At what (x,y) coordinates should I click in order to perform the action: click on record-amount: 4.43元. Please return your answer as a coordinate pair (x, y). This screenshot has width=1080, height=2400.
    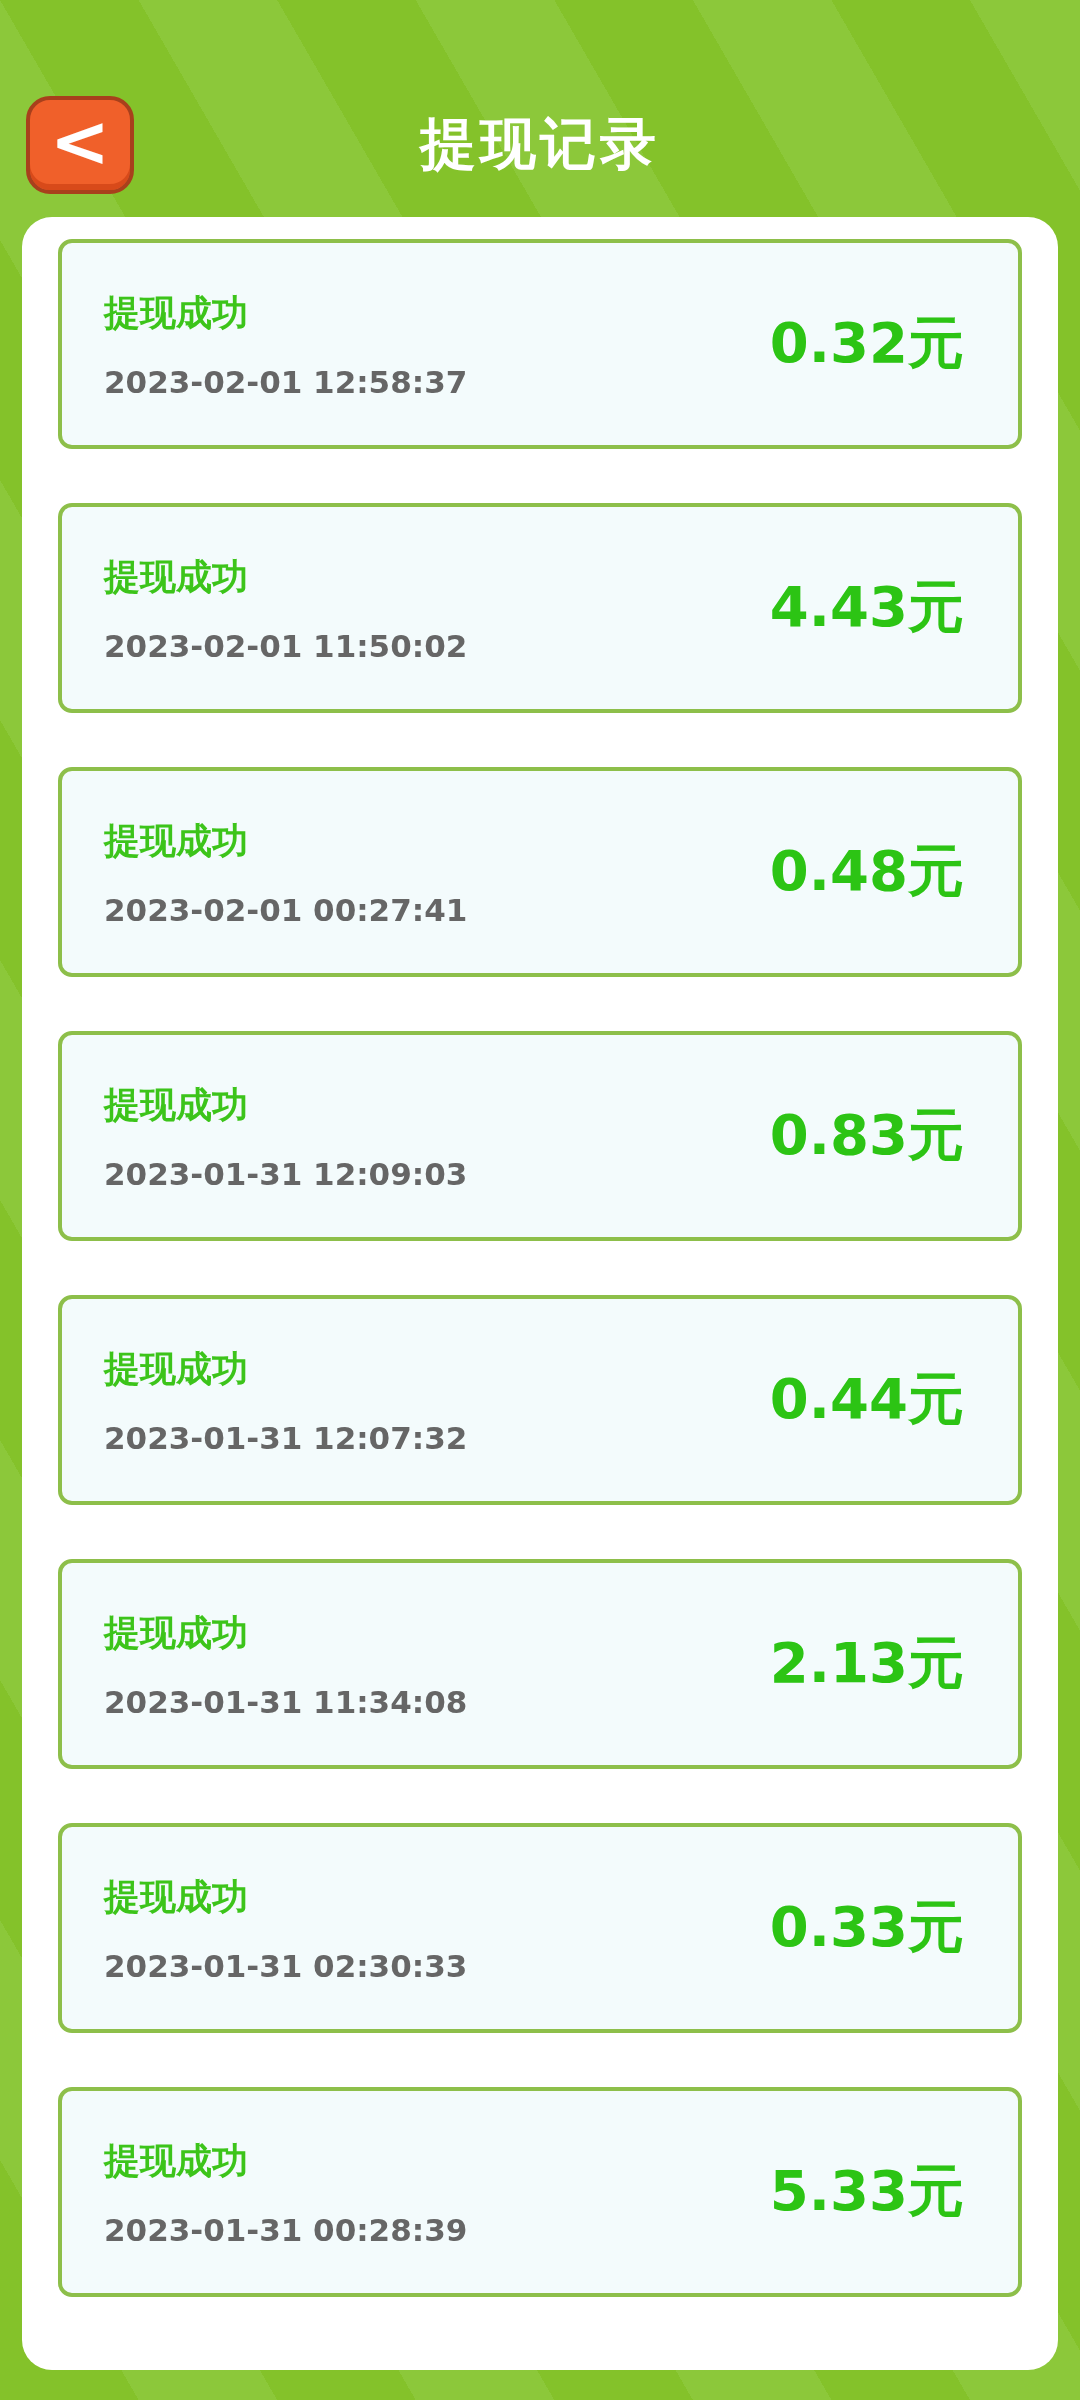
    Looking at the image, I should click on (866, 607).